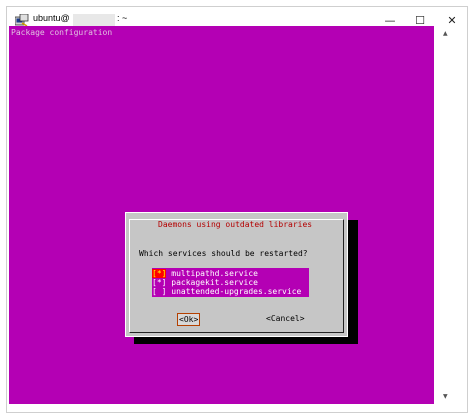 The image size is (474, 419). What do you see at coordinates (285, 318) in the screenshot?
I see `cancel-button: <Cancel>` at bounding box center [285, 318].